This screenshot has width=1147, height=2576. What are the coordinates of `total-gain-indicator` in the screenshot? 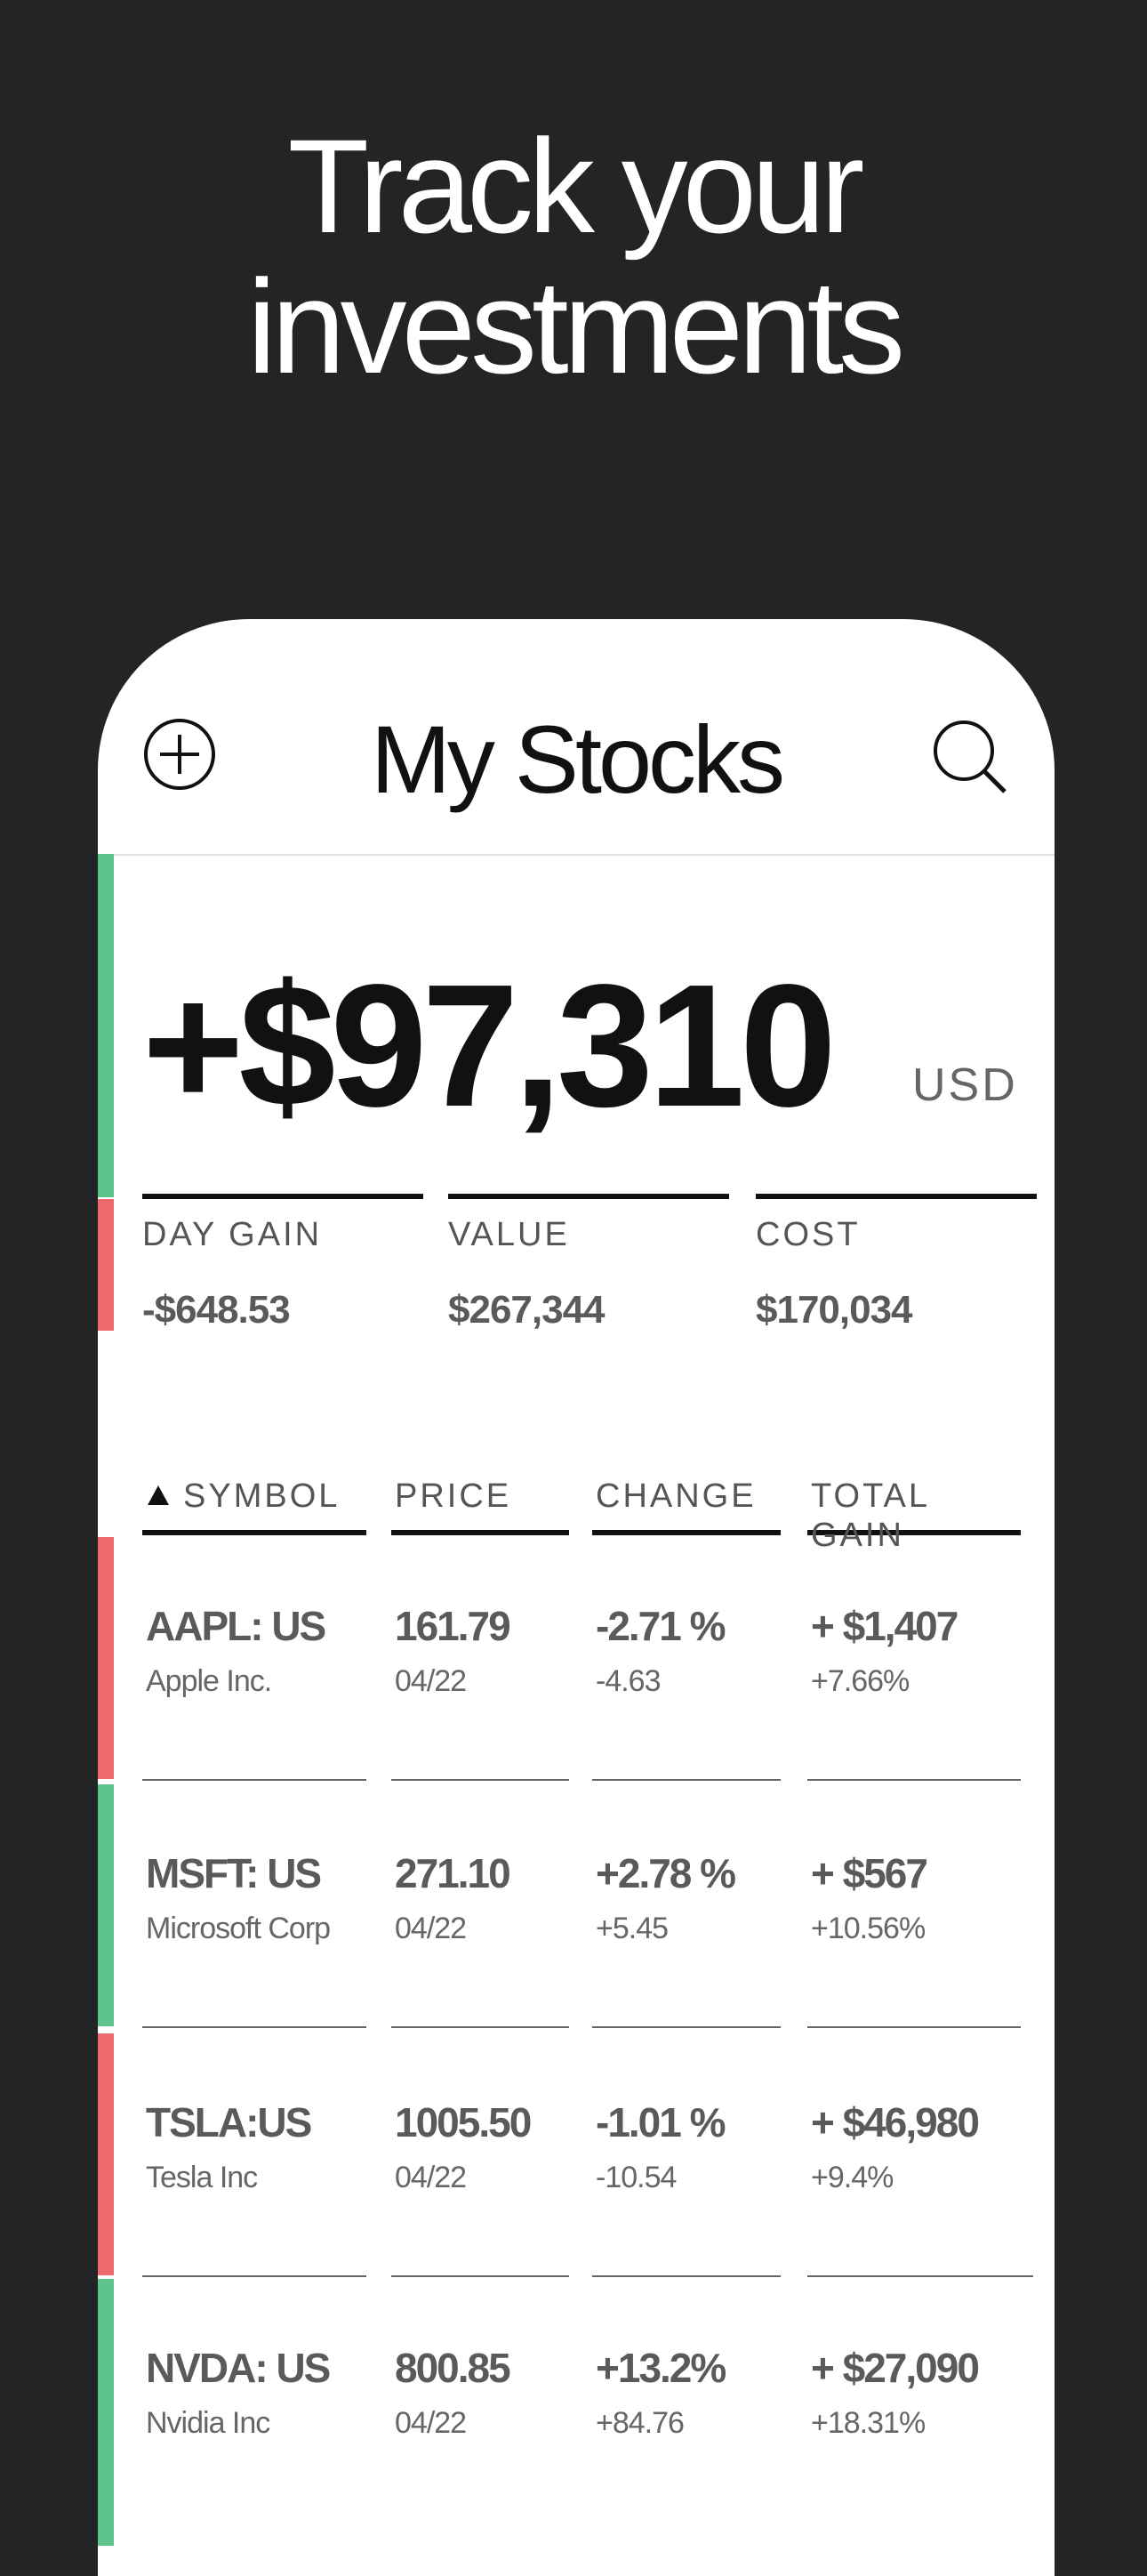 It's located at (106, 1025).